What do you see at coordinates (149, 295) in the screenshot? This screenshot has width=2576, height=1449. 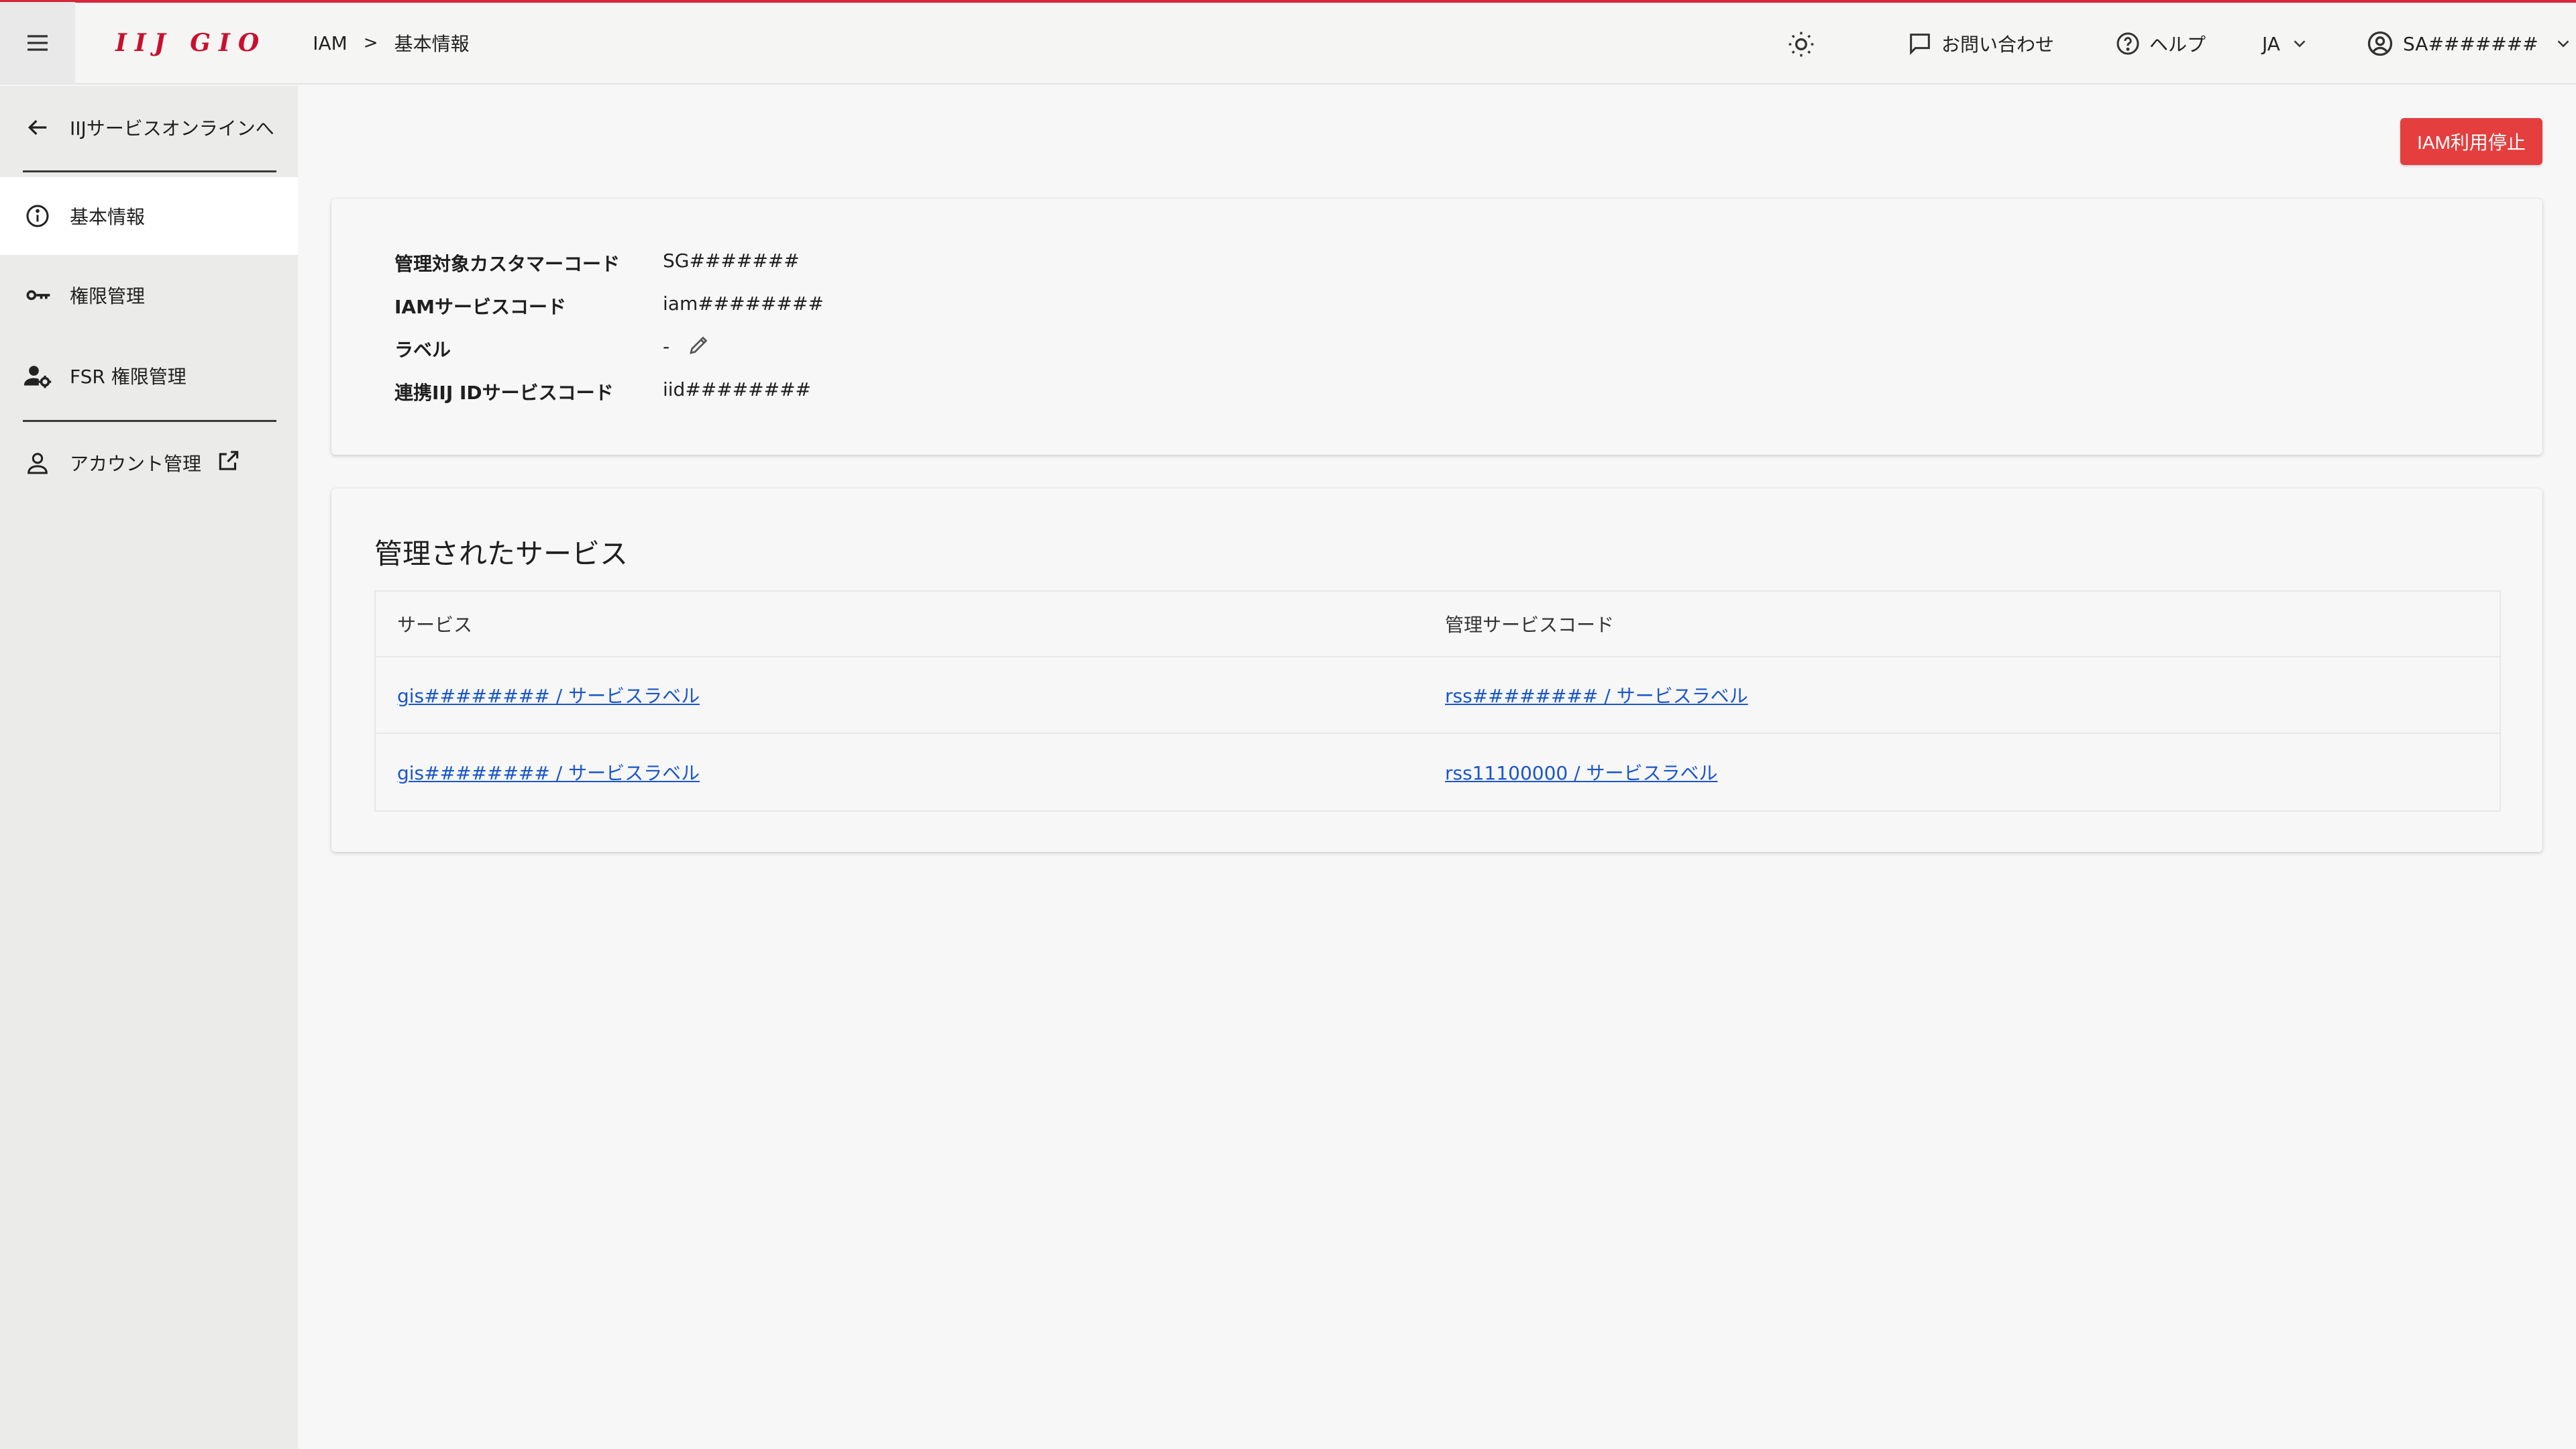 I see `sidebar-item-permissions: 権限管理` at bounding box center [149, 295].